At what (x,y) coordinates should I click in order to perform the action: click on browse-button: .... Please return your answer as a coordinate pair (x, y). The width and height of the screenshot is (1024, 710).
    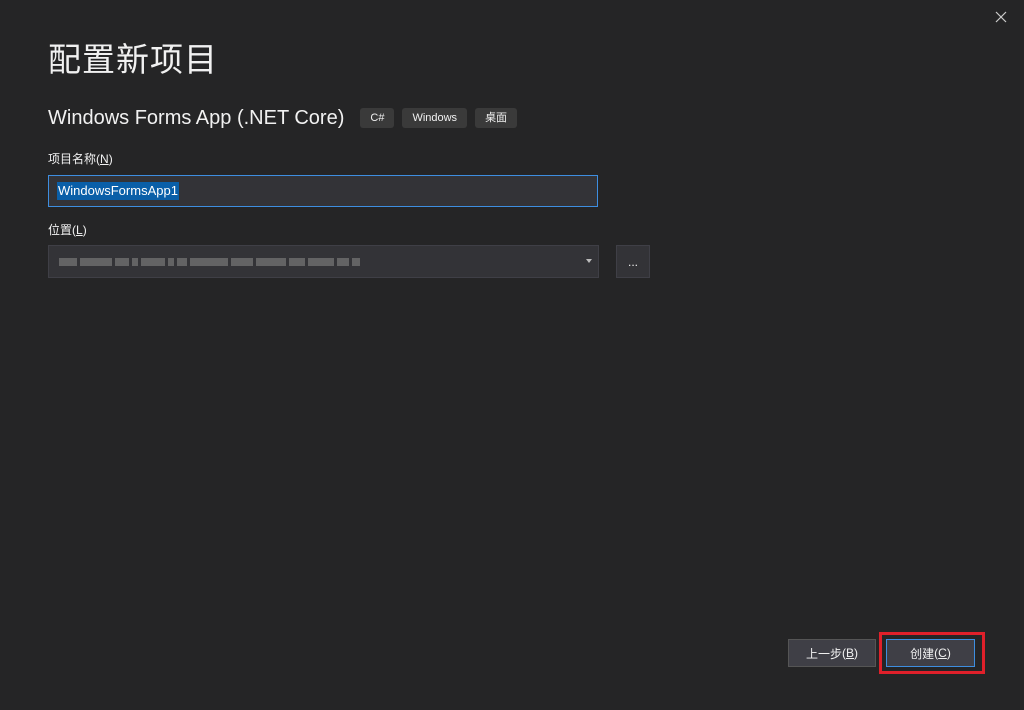
    Looking at the image, I should click on (633, 261).